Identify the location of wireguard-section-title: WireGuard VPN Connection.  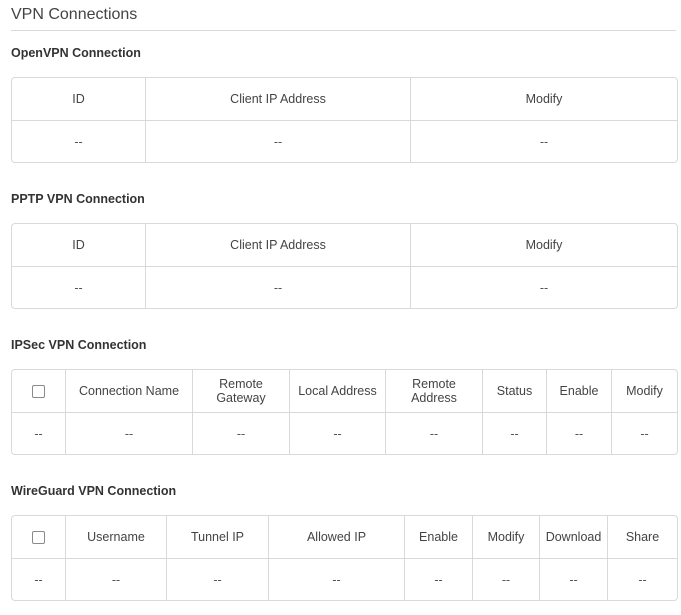
(94, 491).